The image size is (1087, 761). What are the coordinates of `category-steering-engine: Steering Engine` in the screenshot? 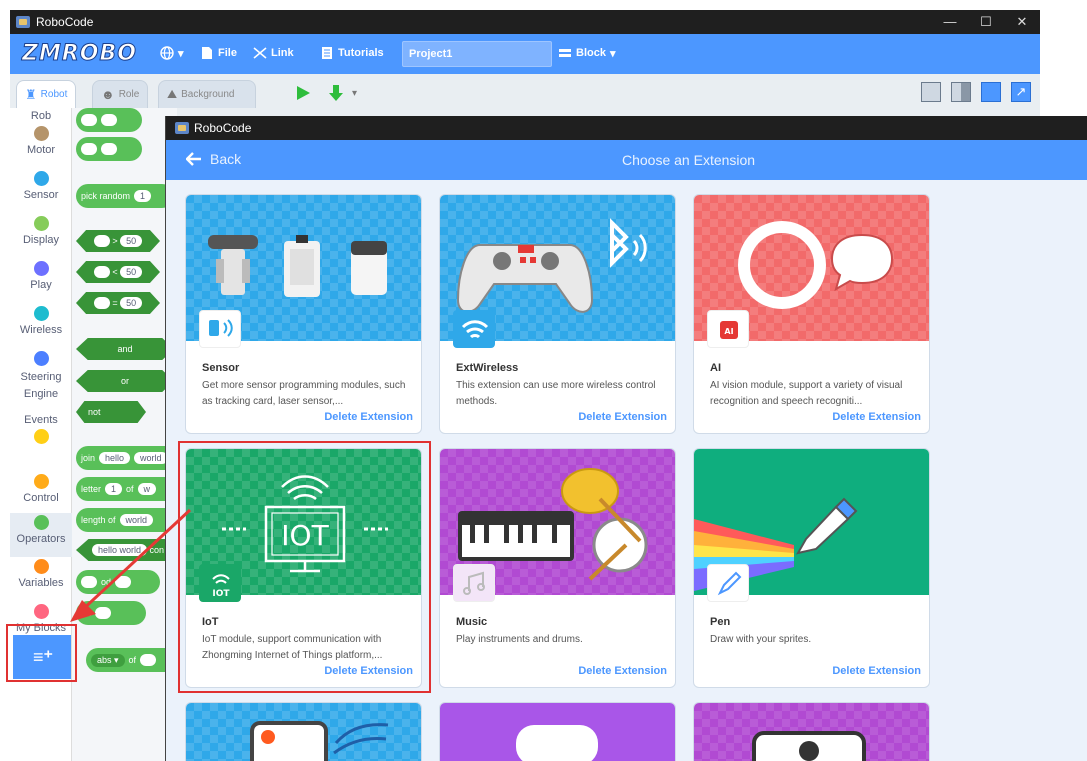 It's located at (41, 377).